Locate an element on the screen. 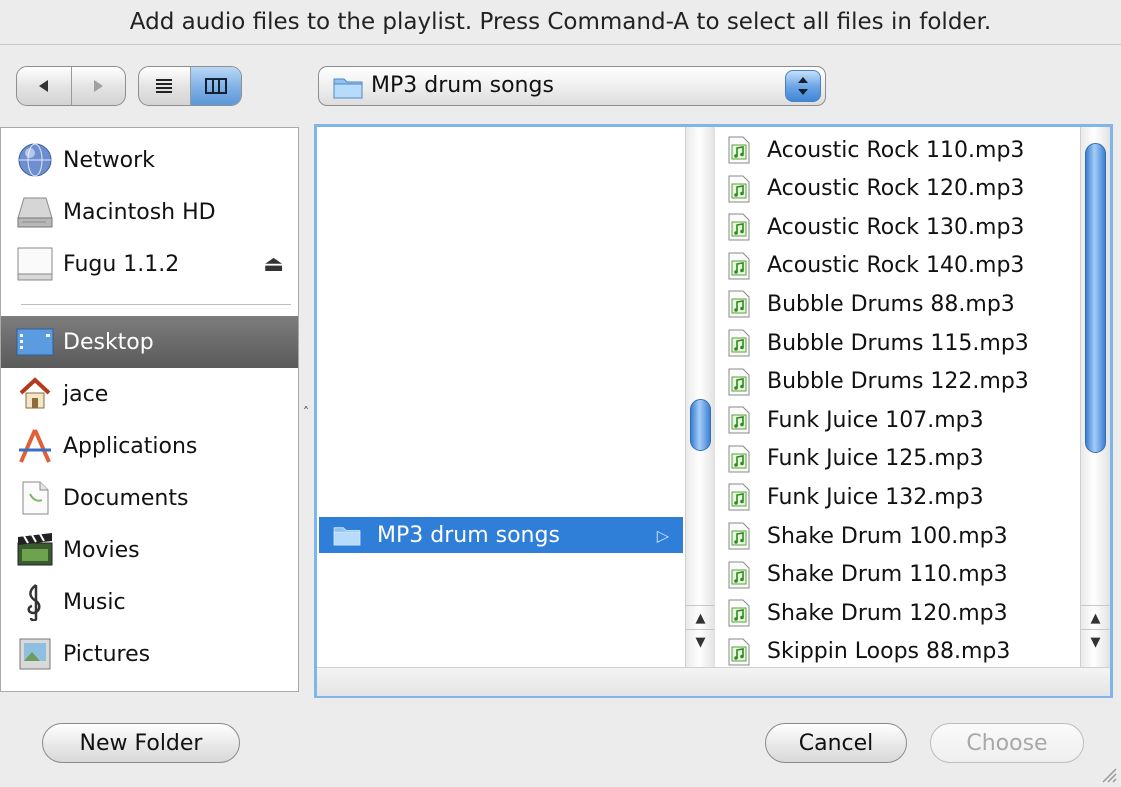  column-2-scrollbar: ▲ ▼ is located at coordinates (1095, 397).